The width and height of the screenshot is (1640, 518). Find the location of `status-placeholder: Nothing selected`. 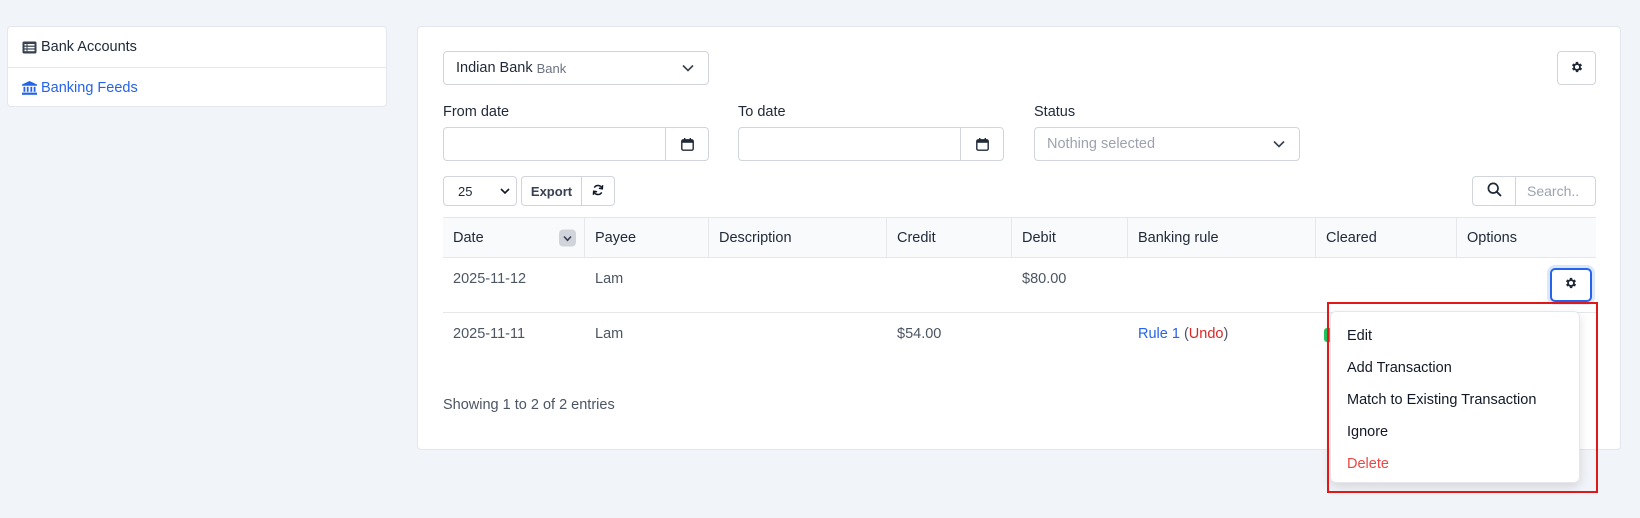

status-placeholder: Nothing selected is located at coordinates (1101, 144).